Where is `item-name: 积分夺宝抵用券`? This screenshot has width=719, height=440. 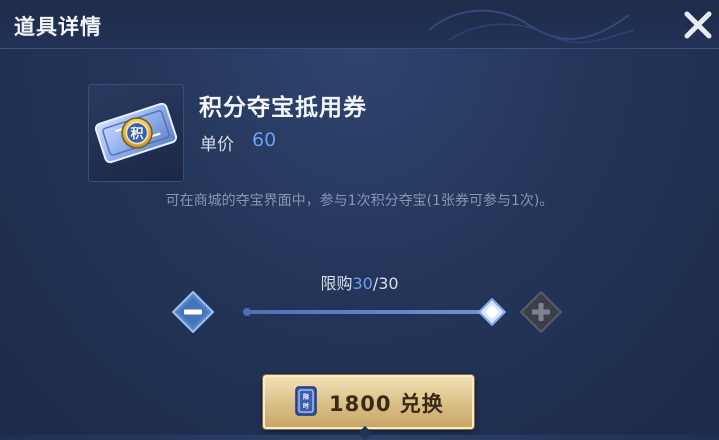 item-name: 积分夺宝抵用券 is located at coordinates (283, 108).